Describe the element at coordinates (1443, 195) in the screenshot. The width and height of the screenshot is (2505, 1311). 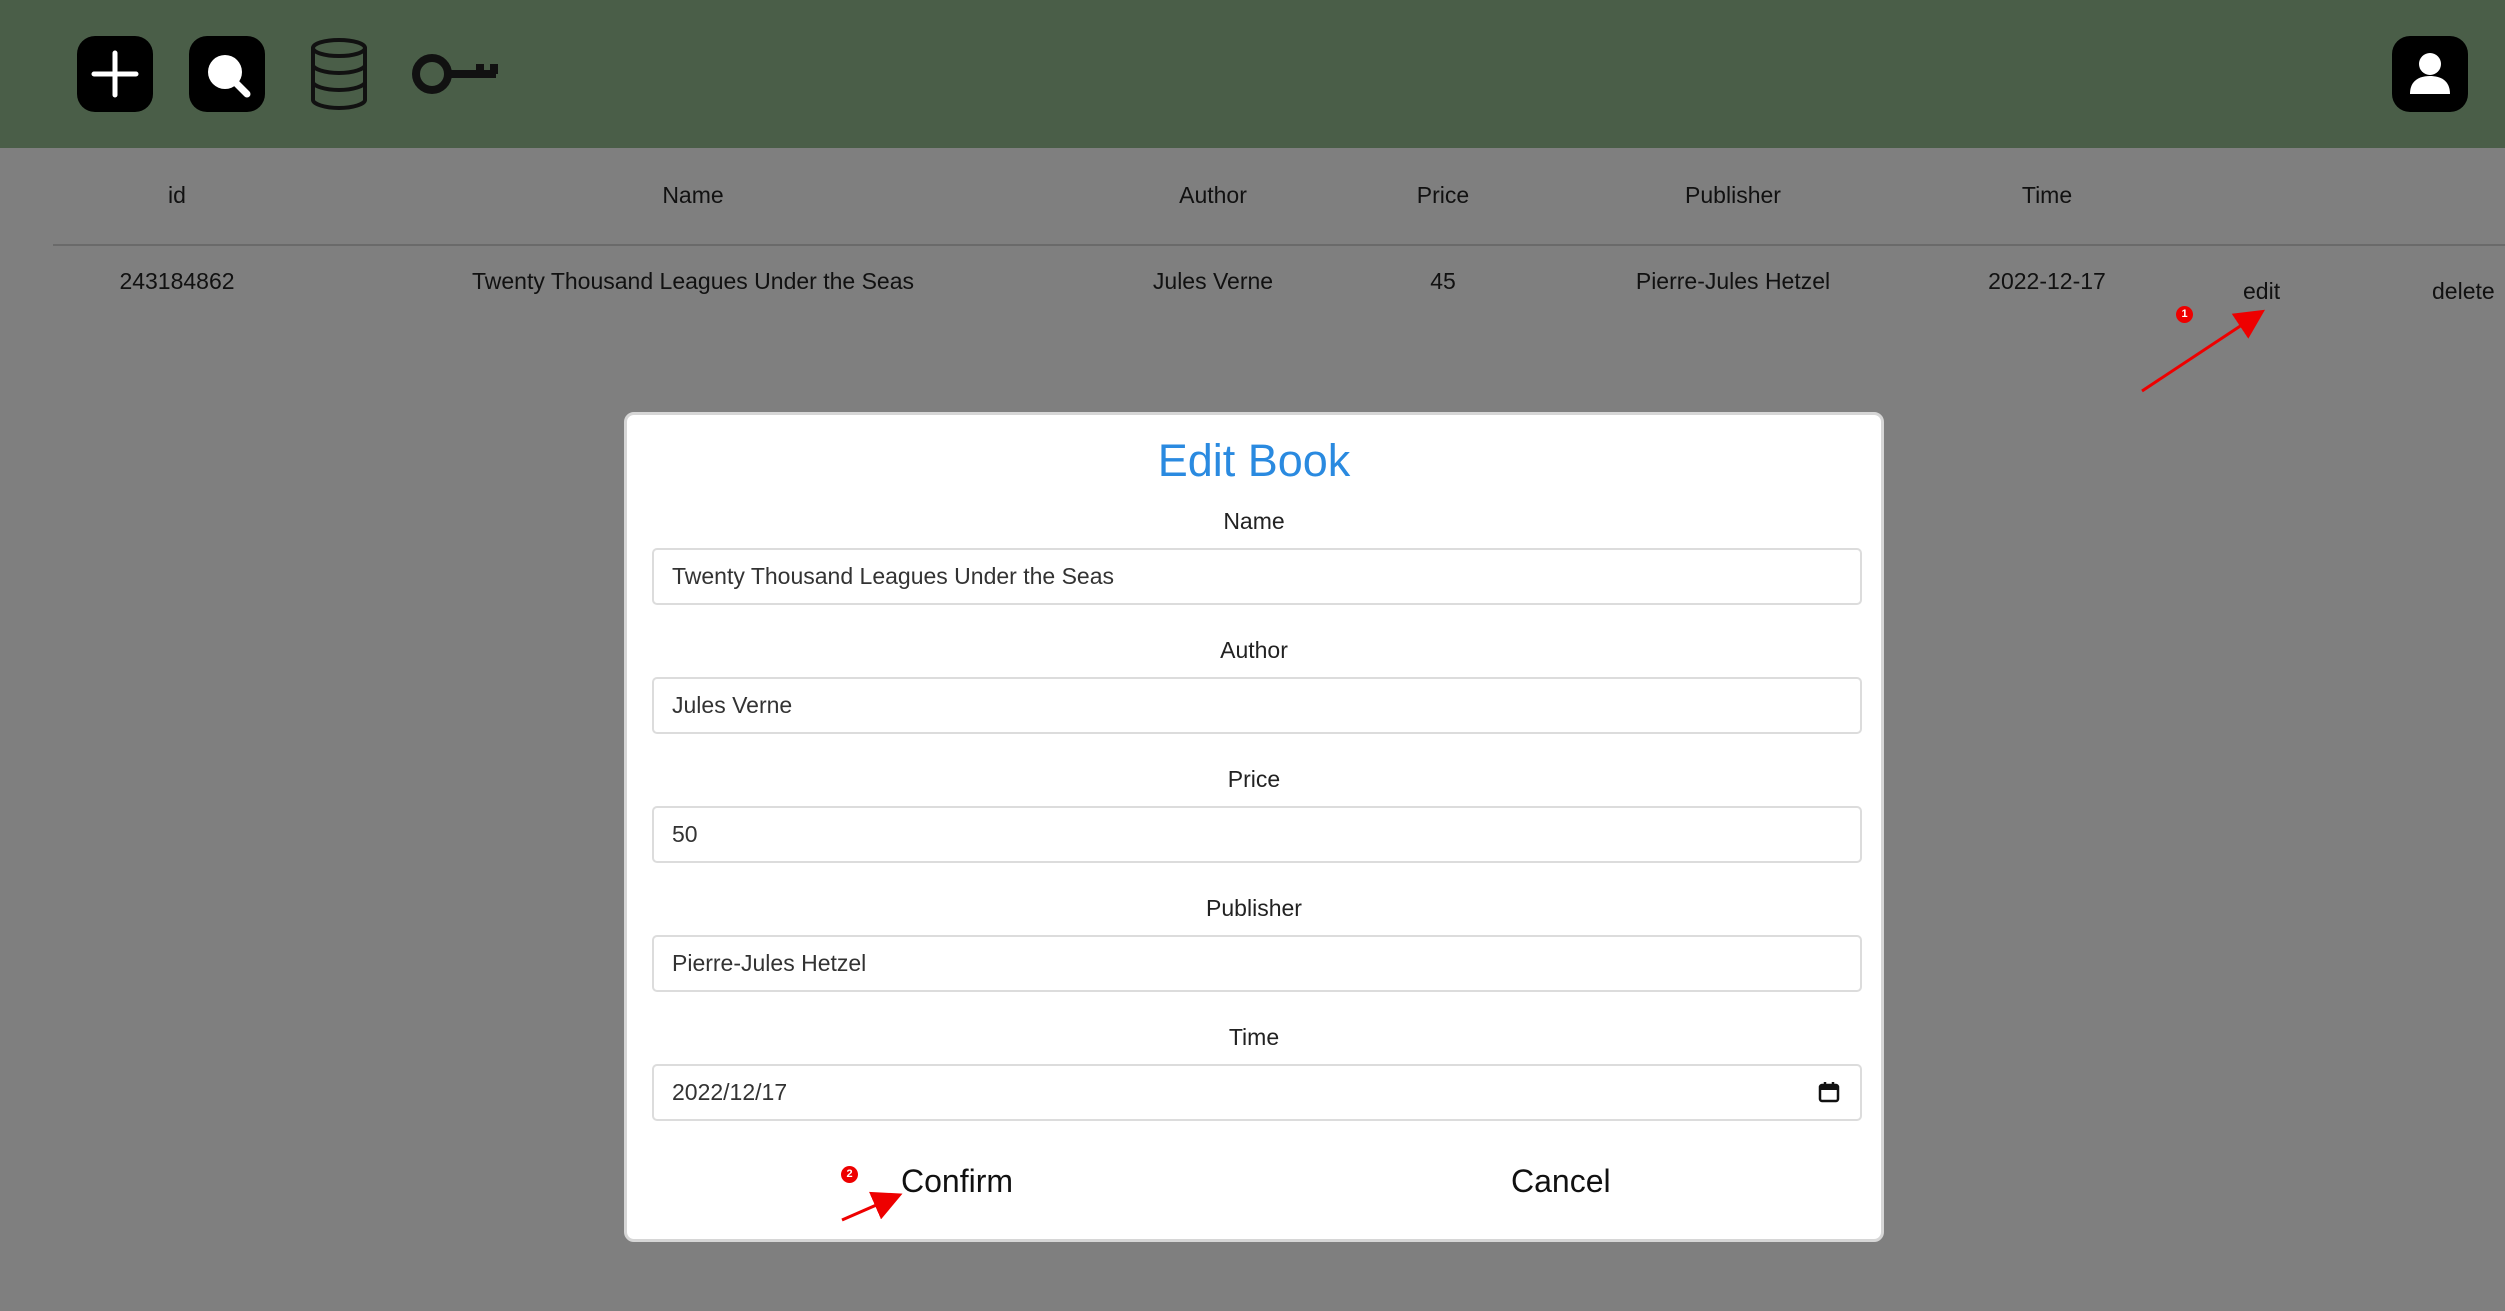
I see `header-price: Price` at that location.